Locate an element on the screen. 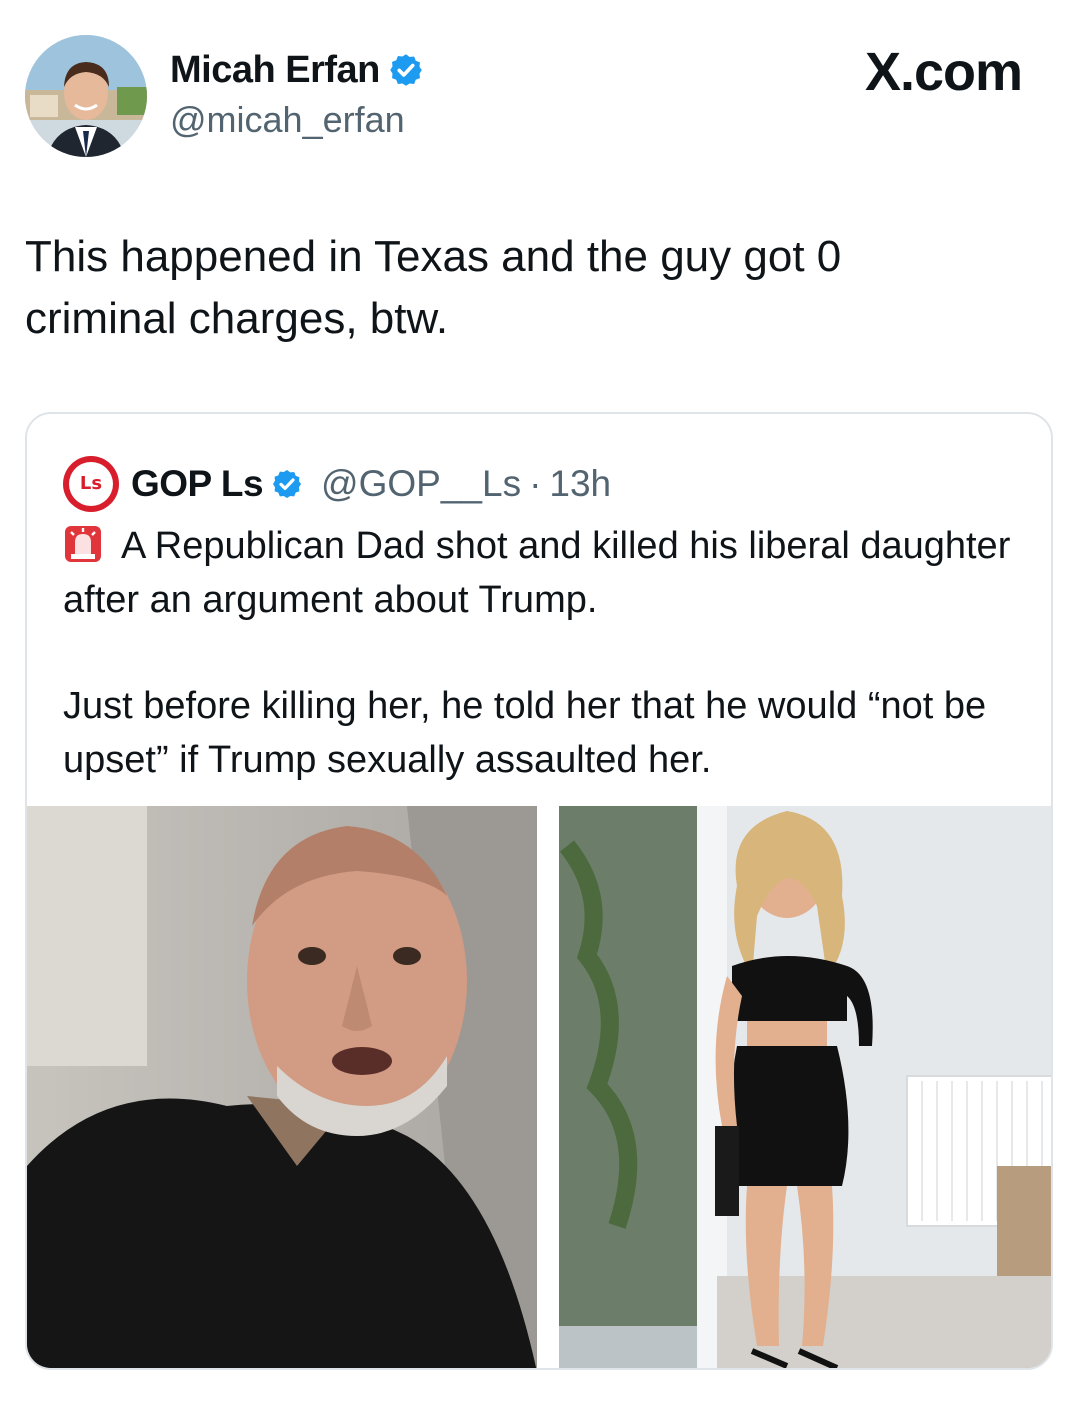 This screenshot has height=1427, width=1080. quoted-author-avatar: Ls is located at coordinates (91, 484).